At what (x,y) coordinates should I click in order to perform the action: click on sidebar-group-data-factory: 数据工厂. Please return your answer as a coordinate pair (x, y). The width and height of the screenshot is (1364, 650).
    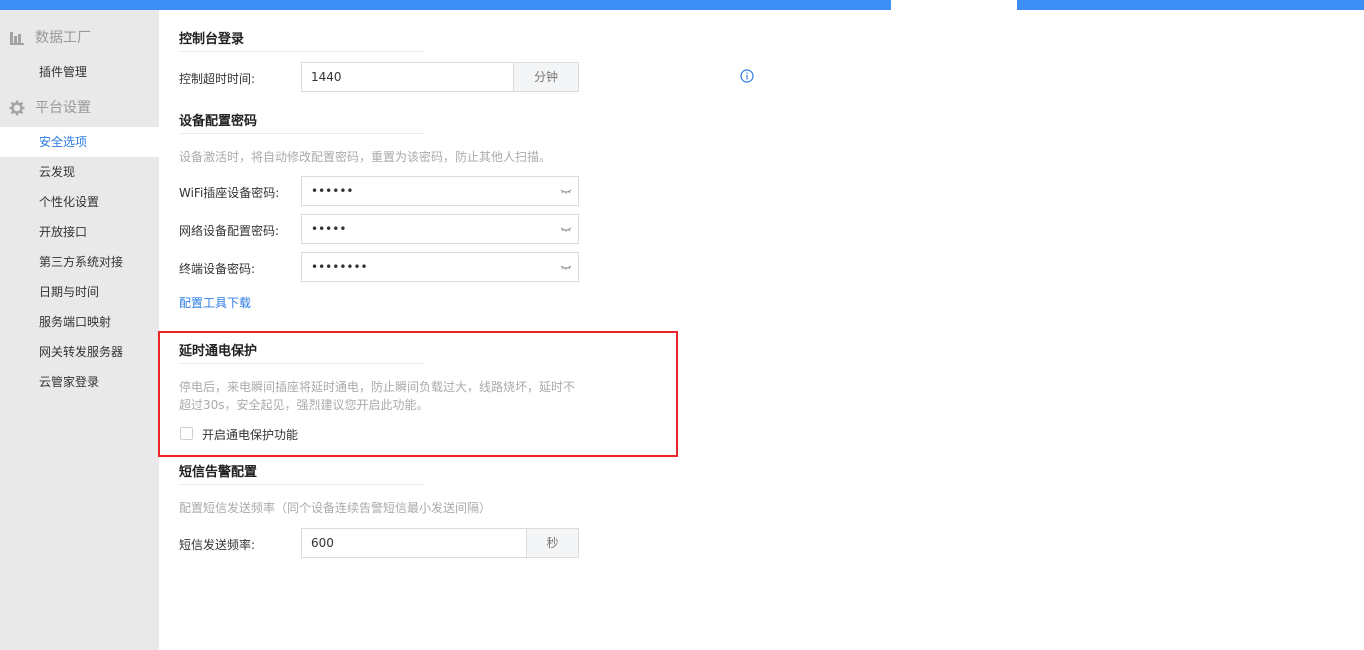
    Looking at the image, I should click on (79, 38).